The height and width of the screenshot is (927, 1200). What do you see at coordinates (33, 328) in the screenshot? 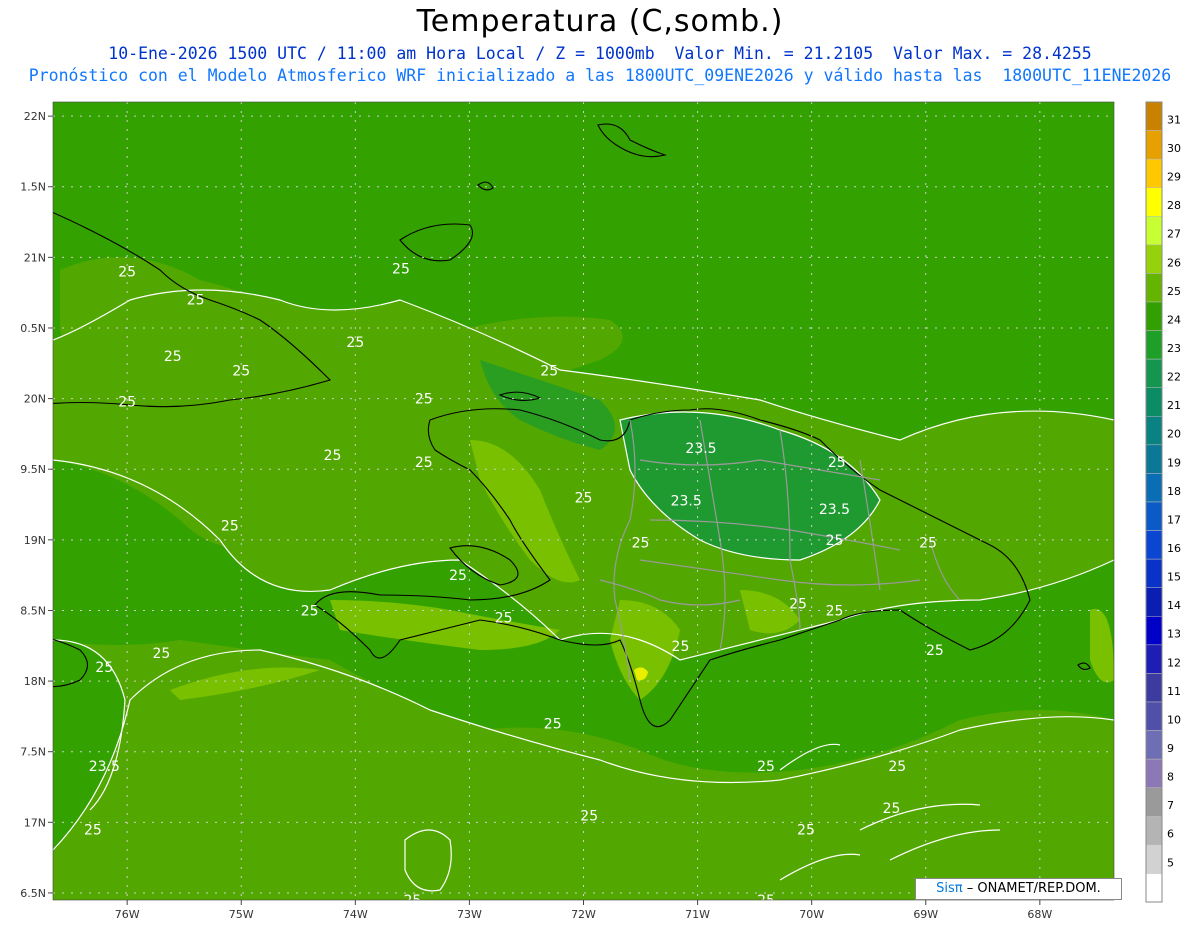
I see `y-tick-label: 0.5N` at bounding box center [33, 328].